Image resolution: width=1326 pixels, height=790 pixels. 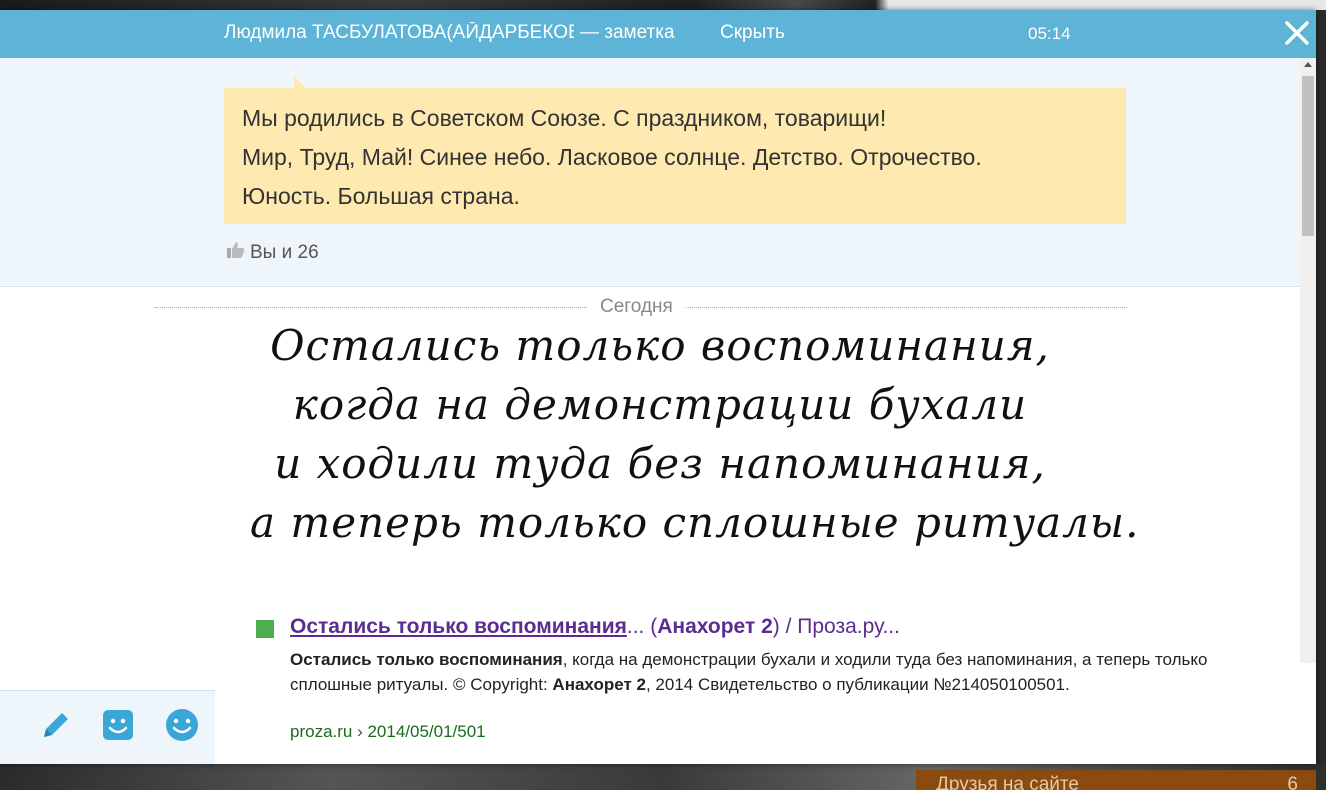 What do you see at coordinates (399, 33) in the screenshot?
I see `author-name: Людмила ТАСБУЛАТОВА(АЙДАРБЕКОВА)` at bounding box center [399, 33].